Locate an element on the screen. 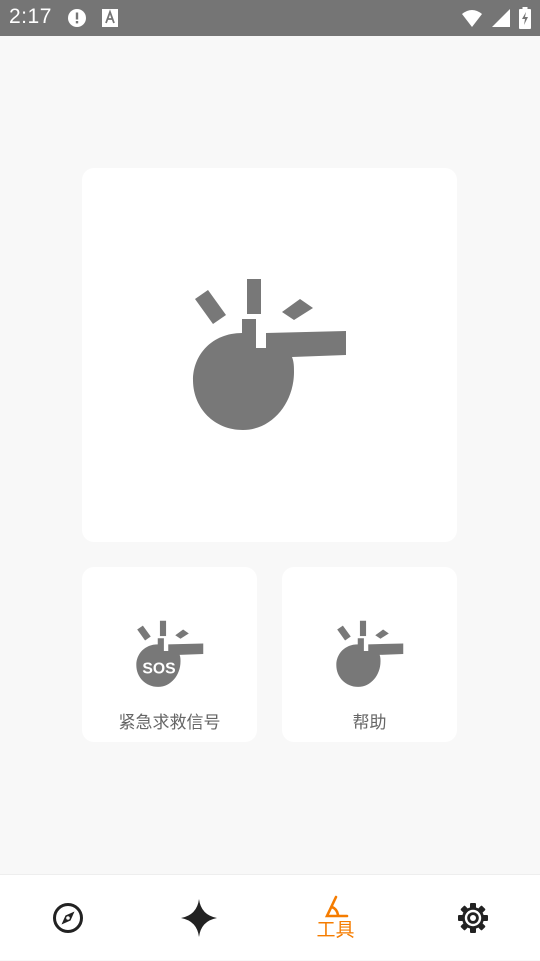 The image size is (540, 961). alert-icon is located at coordinates (77, 20).